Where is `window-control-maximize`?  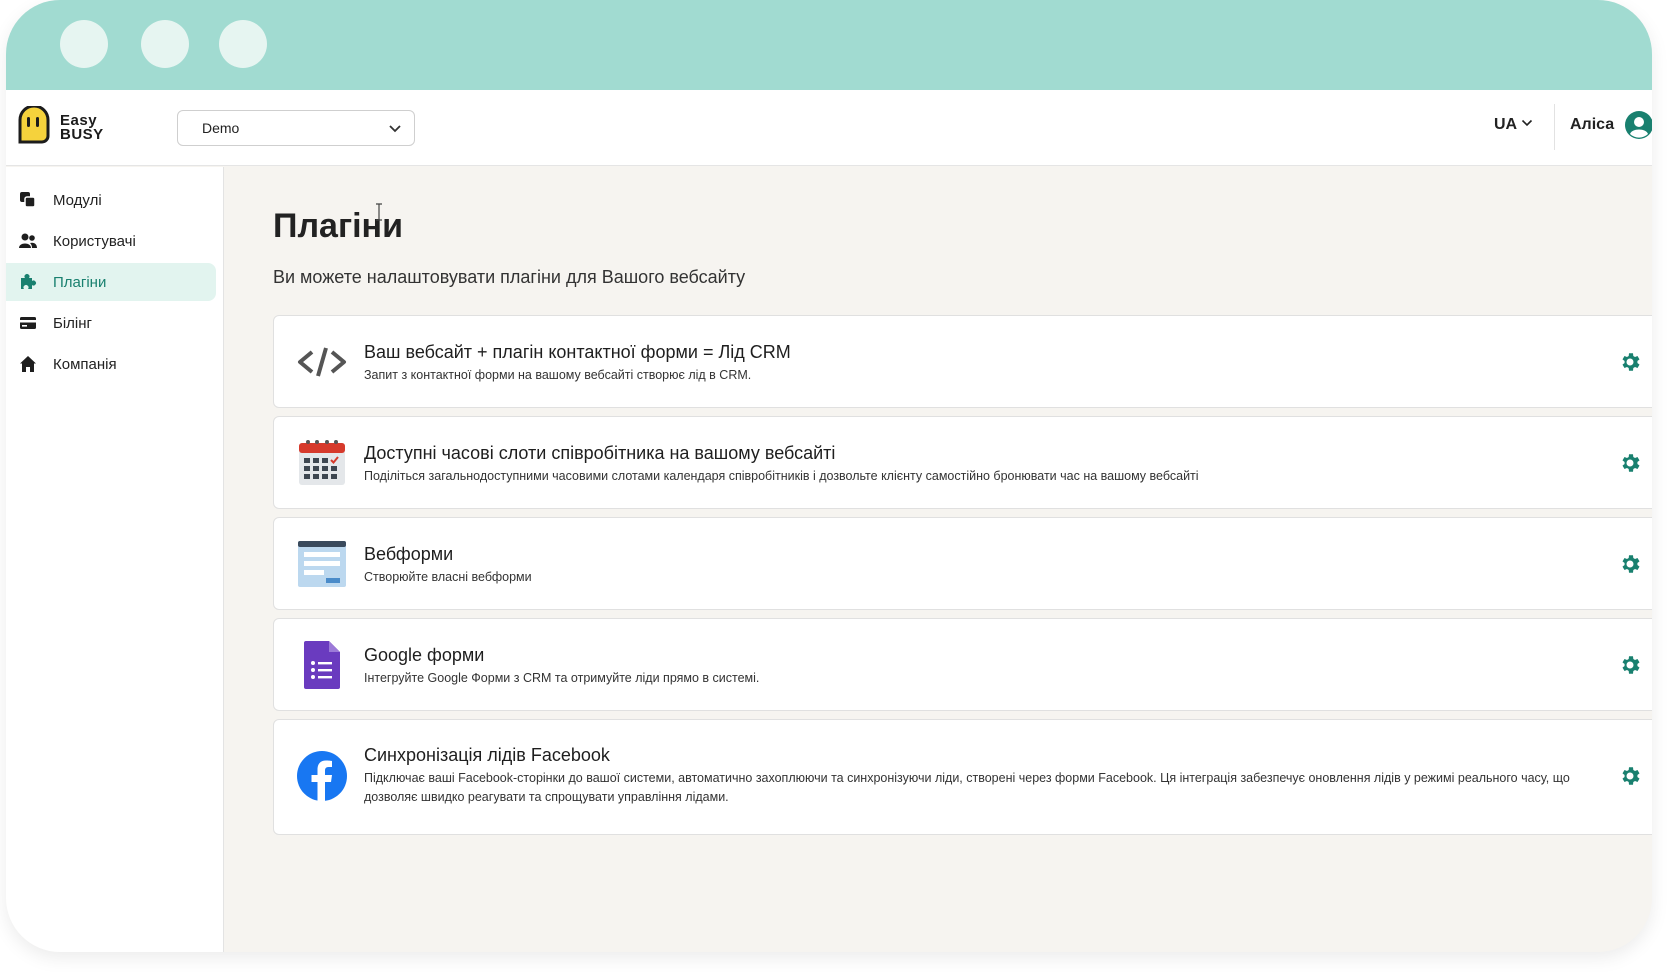
window-control-maximize is located at coordinates (243, 44).